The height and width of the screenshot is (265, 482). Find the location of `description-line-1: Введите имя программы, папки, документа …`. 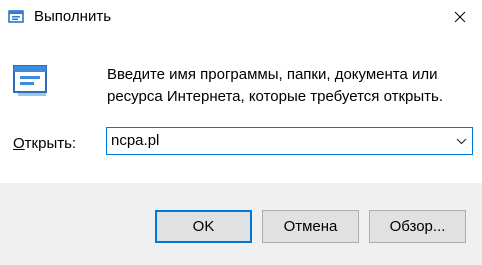

description-line-1: Введите имя программы, папки, документа … is located at coordinates (272, 74).